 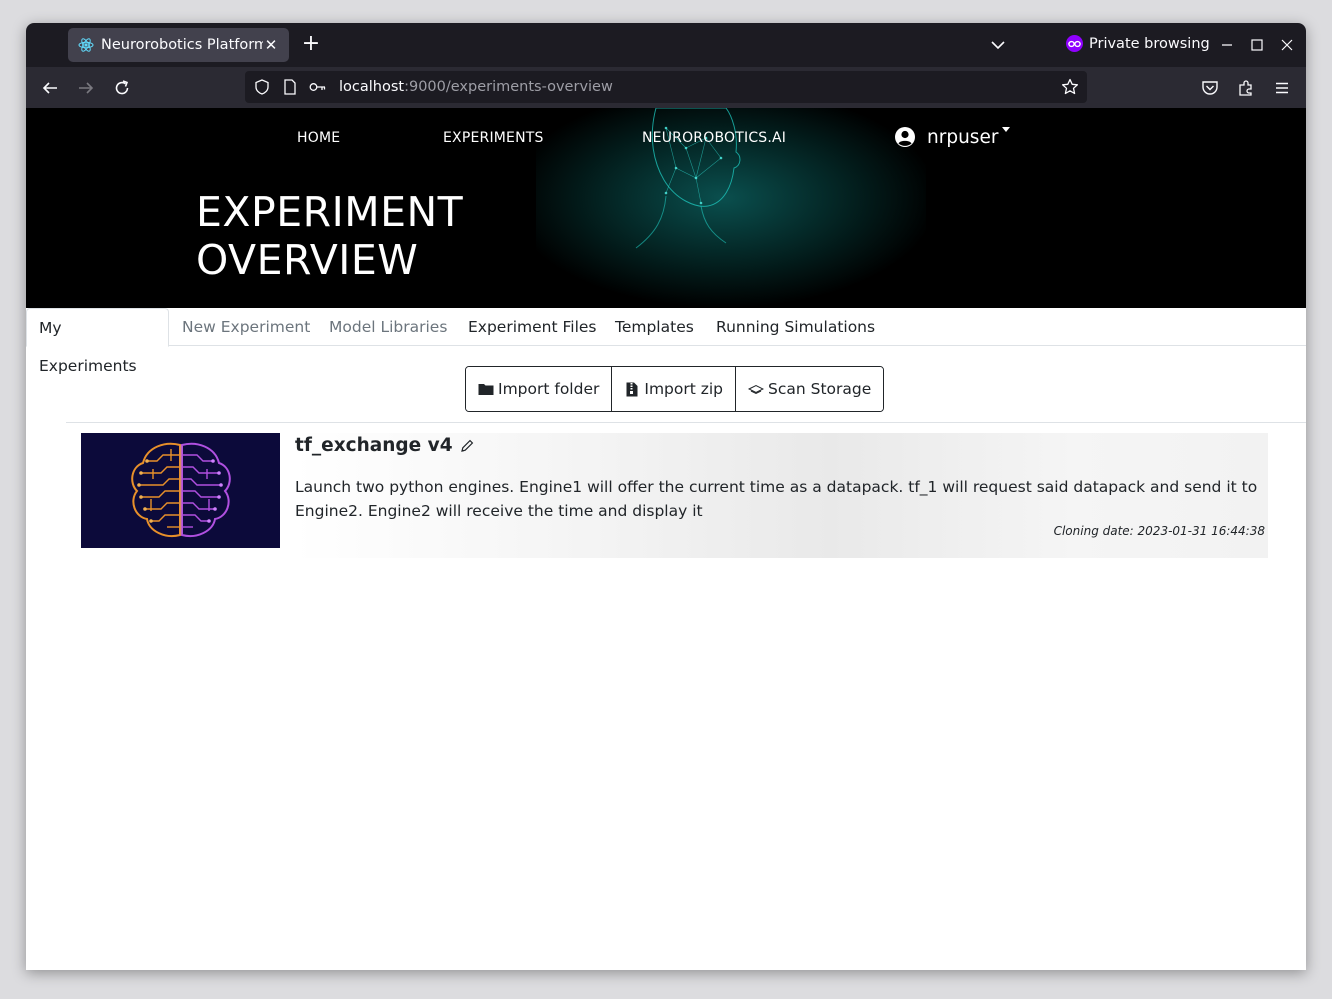 I want to click on new-tab-button: +, so click(x=311, y=45).